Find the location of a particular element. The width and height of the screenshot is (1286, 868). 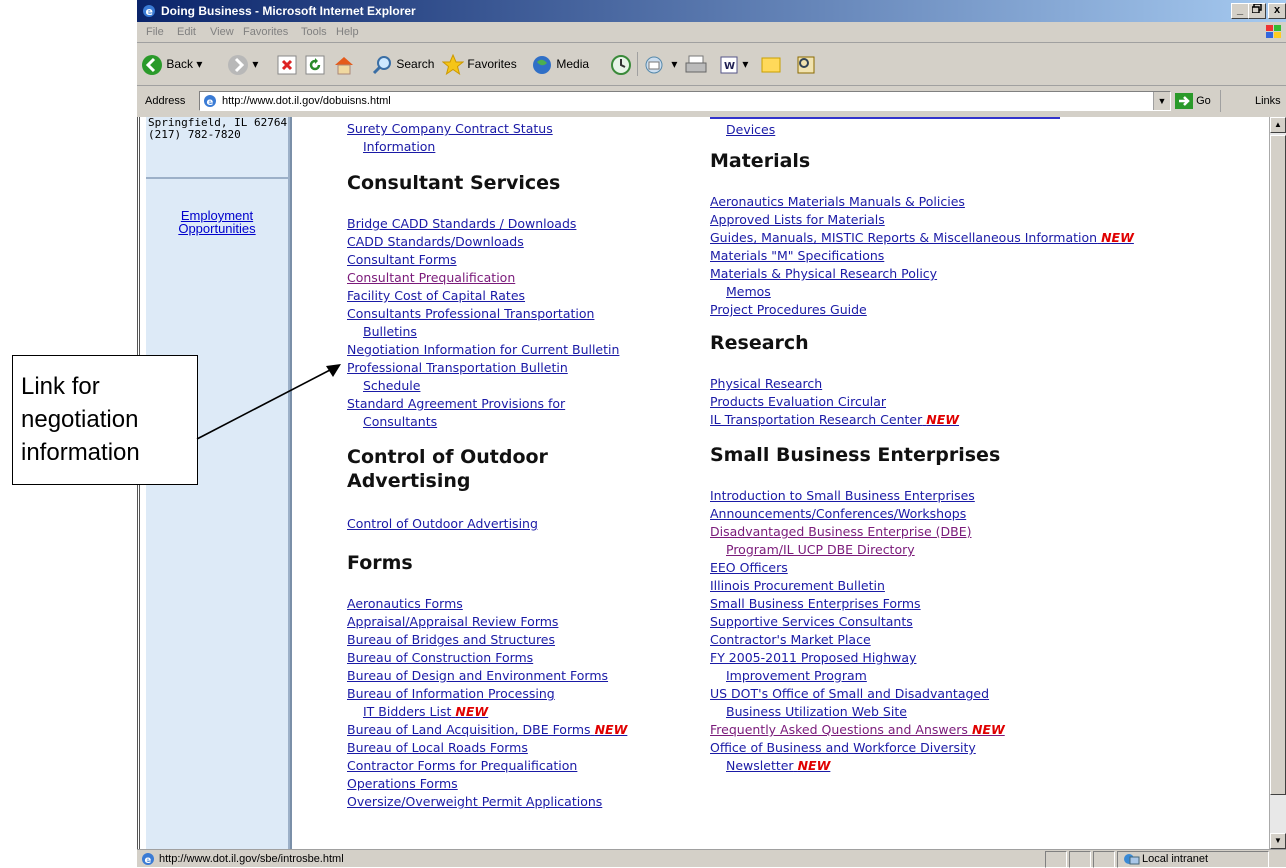

mpr-policy-link: Materials & Physical Research Policy is located at coordinates (987, 274).